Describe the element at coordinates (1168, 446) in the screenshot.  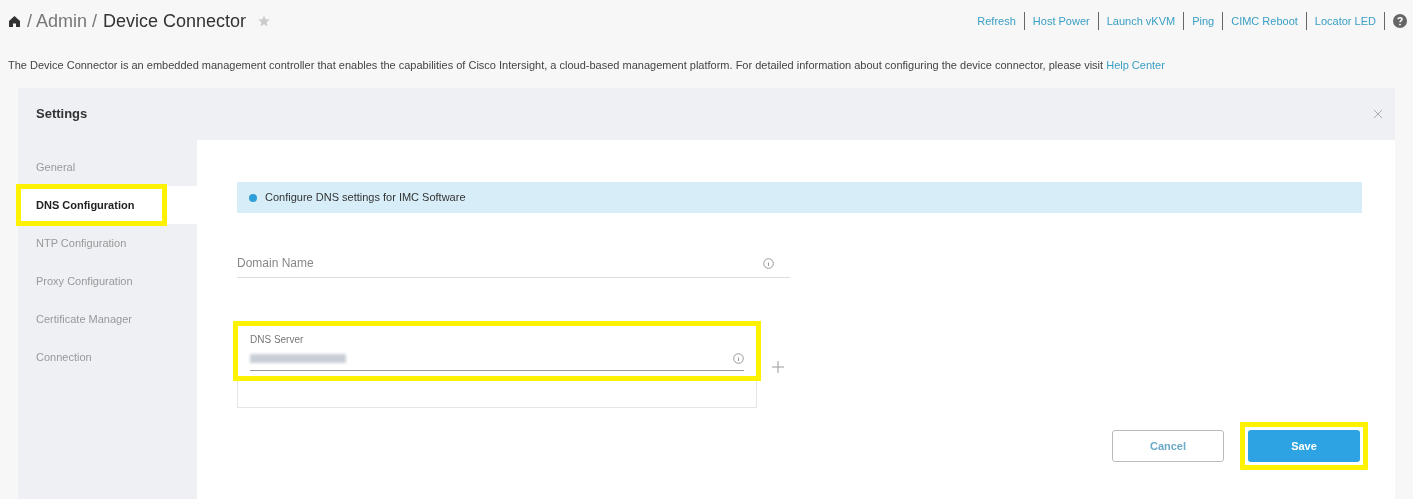
I see `cancel-button: Cancel` at that location.